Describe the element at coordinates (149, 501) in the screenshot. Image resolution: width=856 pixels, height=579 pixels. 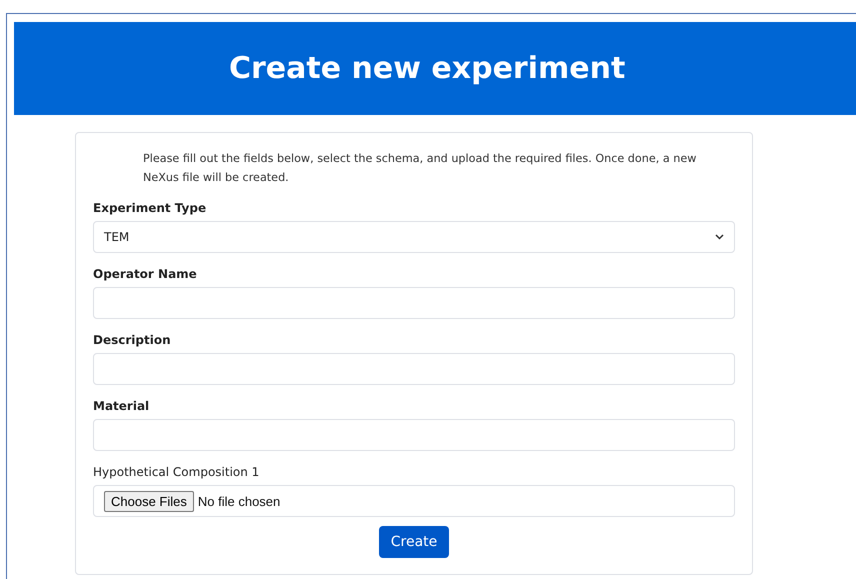
I see `choose-files-button: Choose Files` at that location.